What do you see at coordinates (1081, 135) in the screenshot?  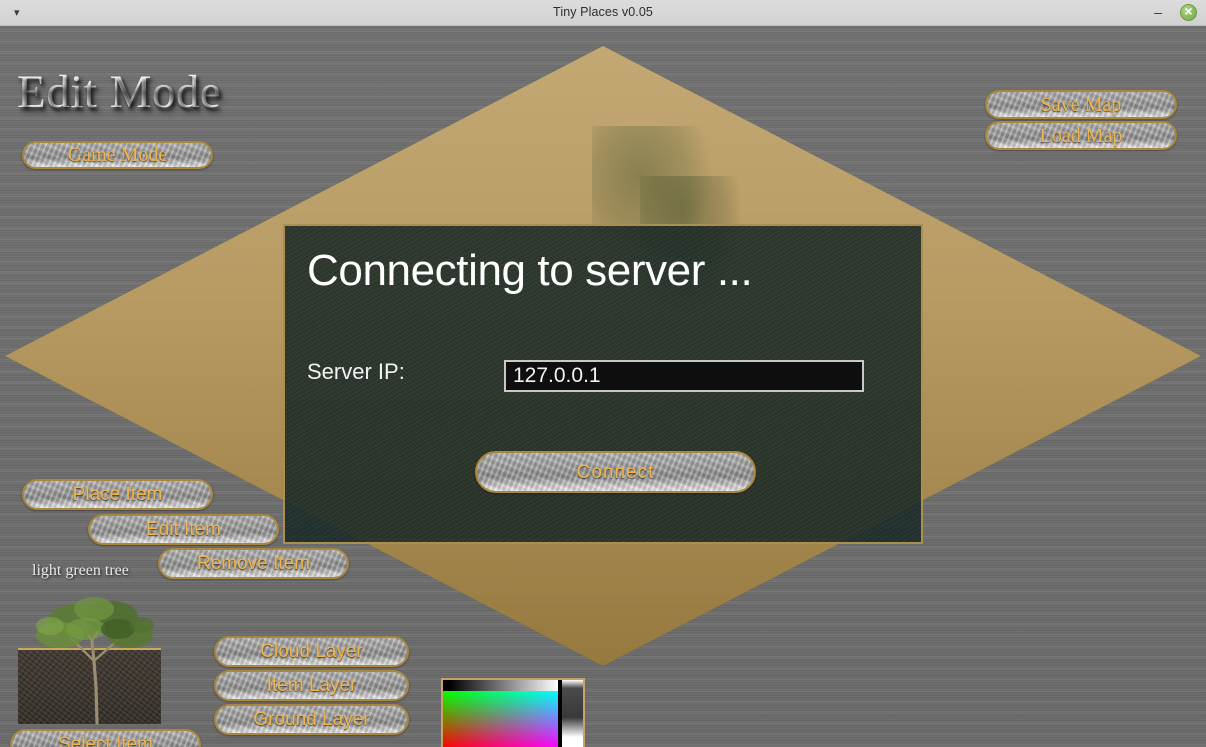 I see `load-map-button: Load Map` at bounding box center [1081, 135].